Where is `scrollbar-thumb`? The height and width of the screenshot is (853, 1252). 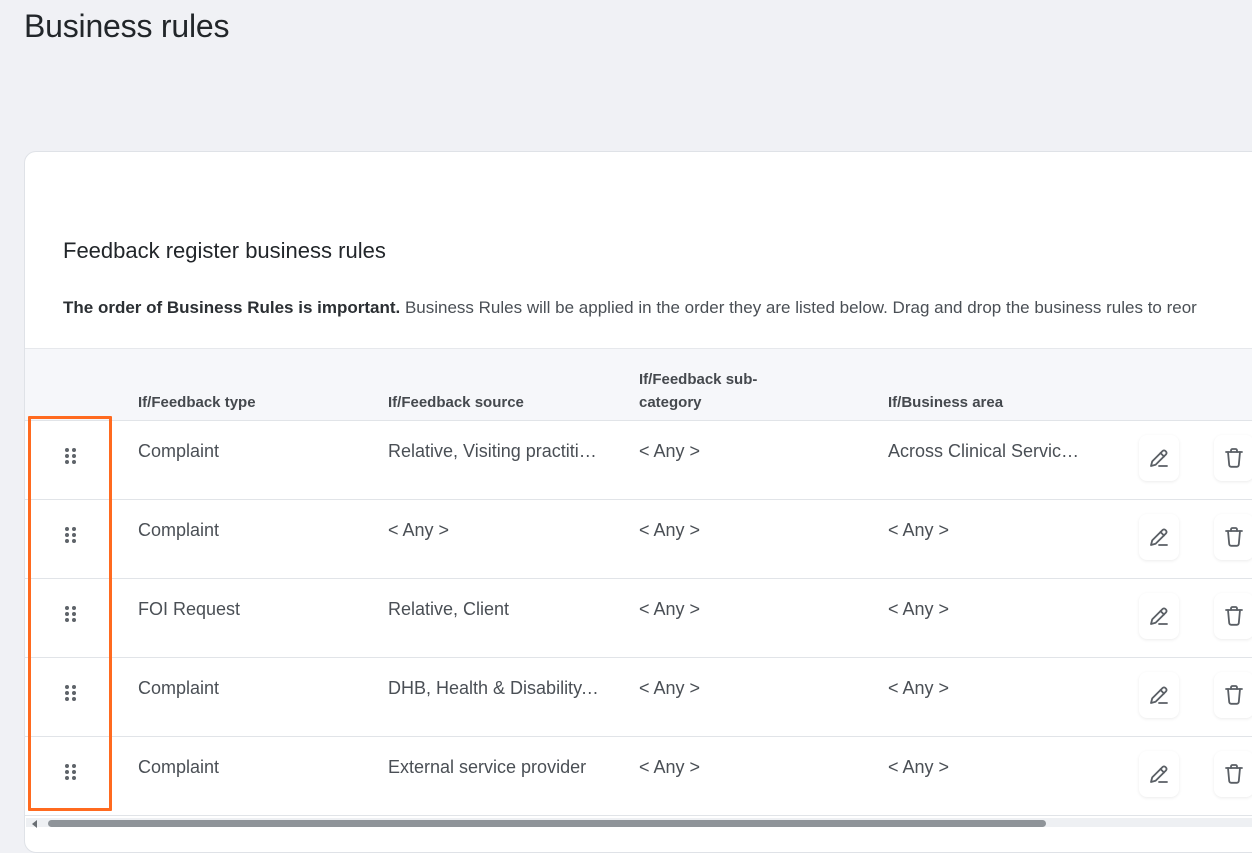
scrollbar-thumb is located at coordinates (547, 823).